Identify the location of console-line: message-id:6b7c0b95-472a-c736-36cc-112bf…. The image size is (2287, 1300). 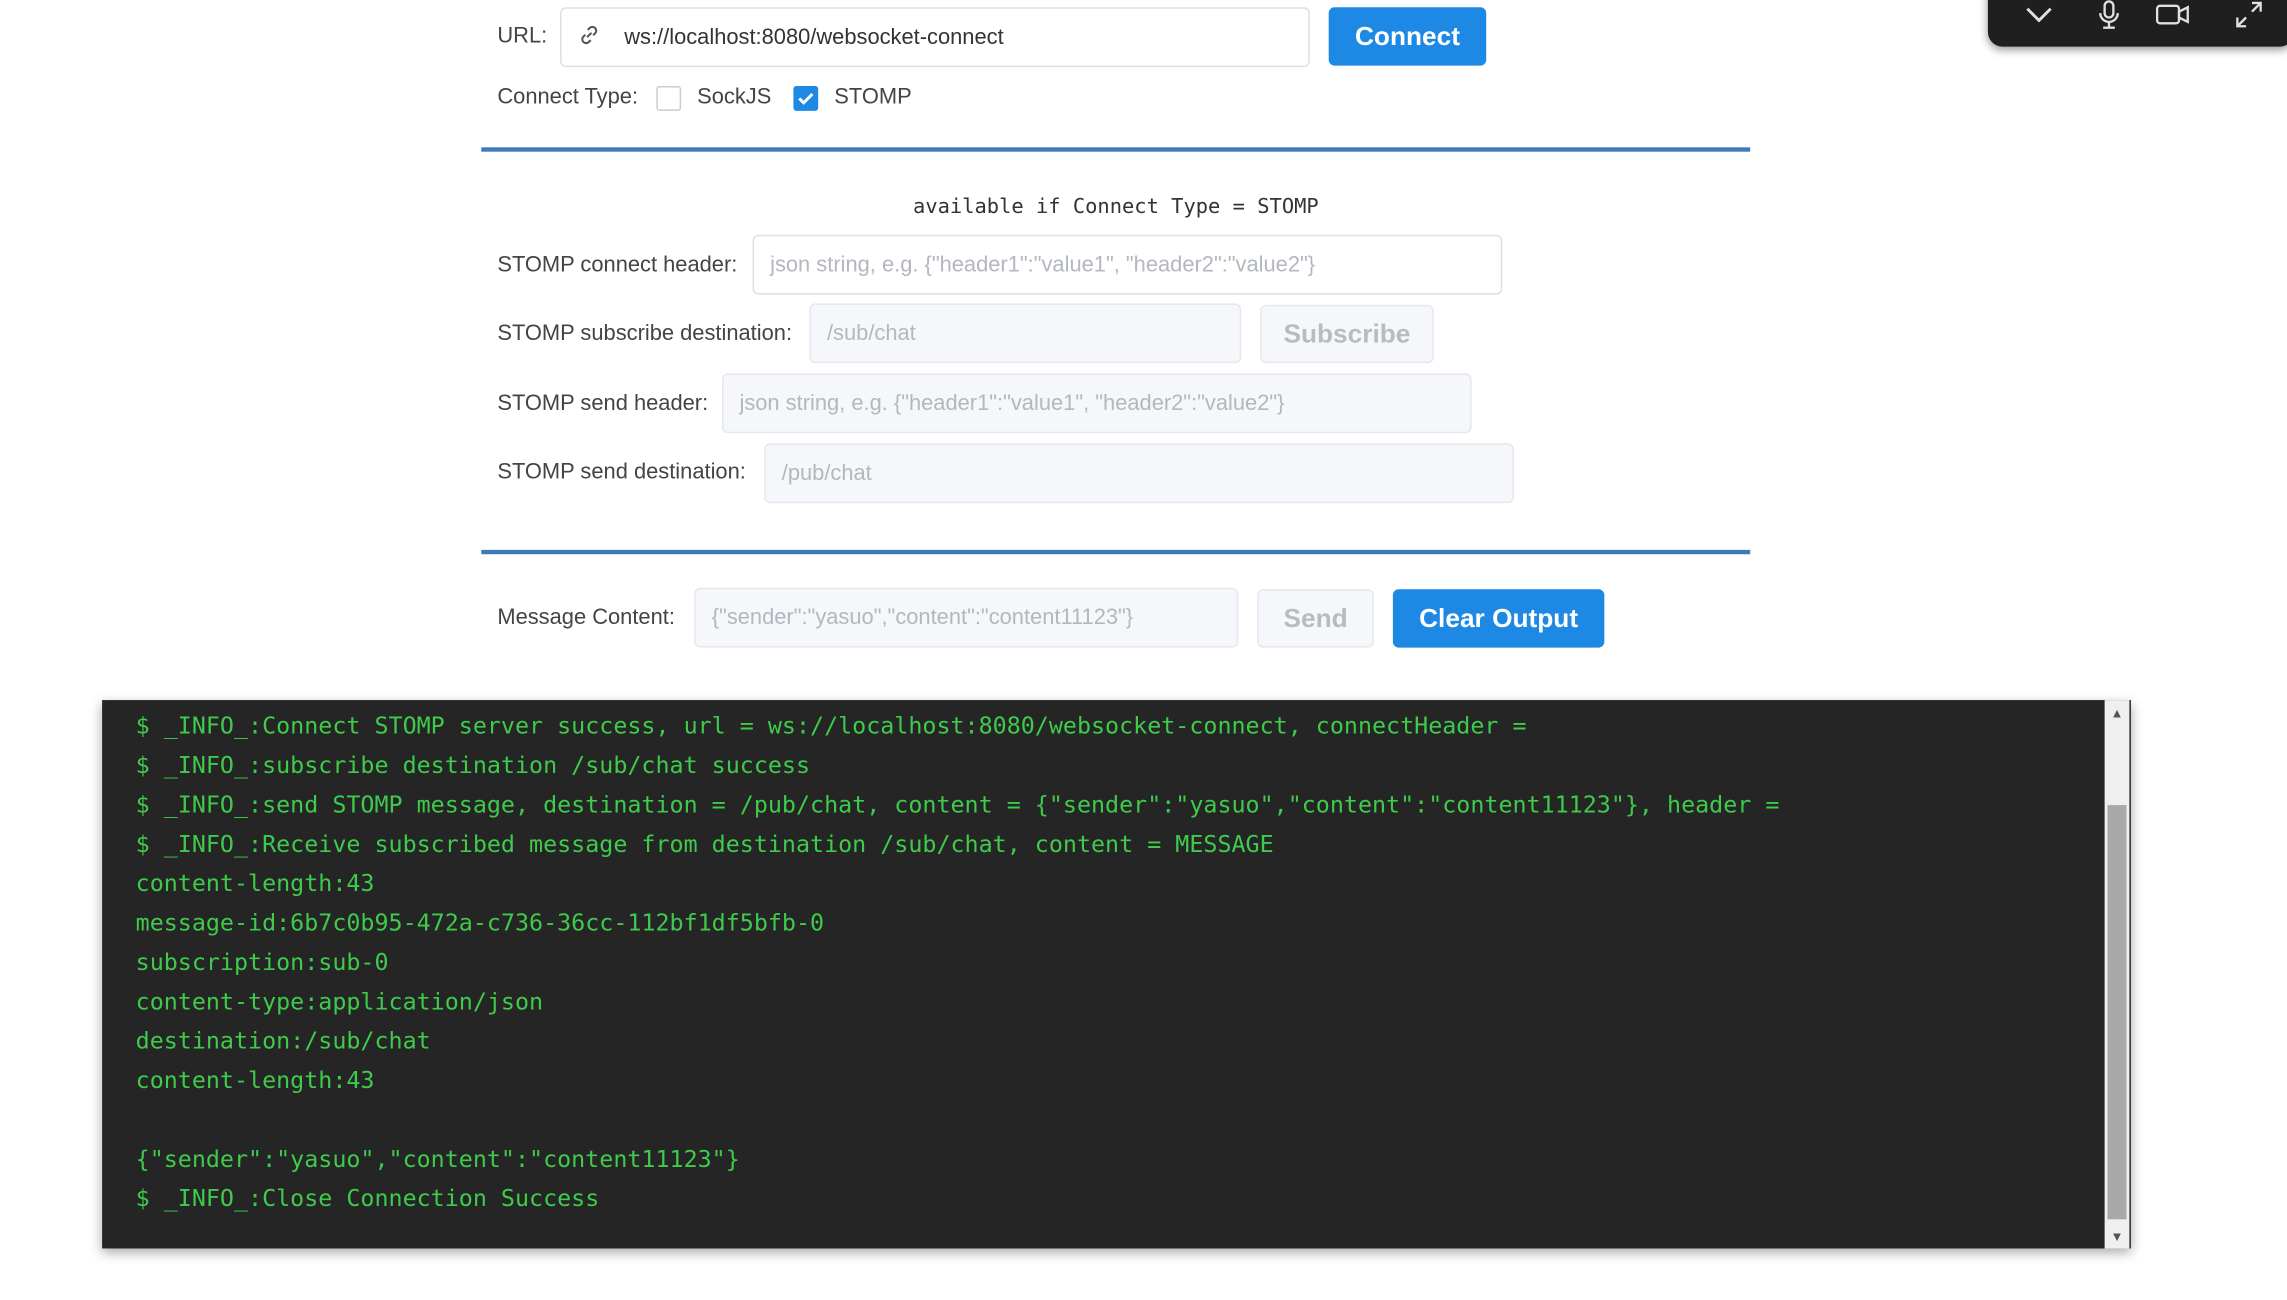
(480, 922).